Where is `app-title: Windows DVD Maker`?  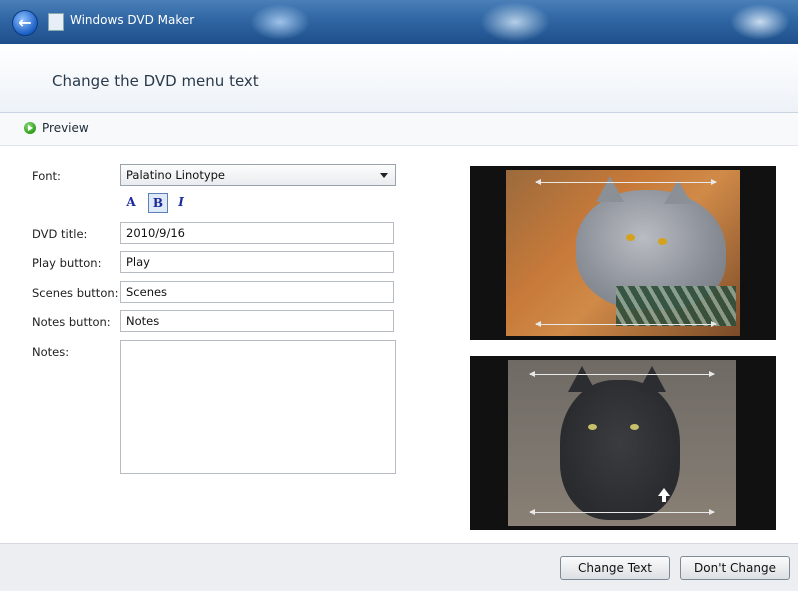
app-title: Windows DVD Maker is located at coordinates (132, 20).